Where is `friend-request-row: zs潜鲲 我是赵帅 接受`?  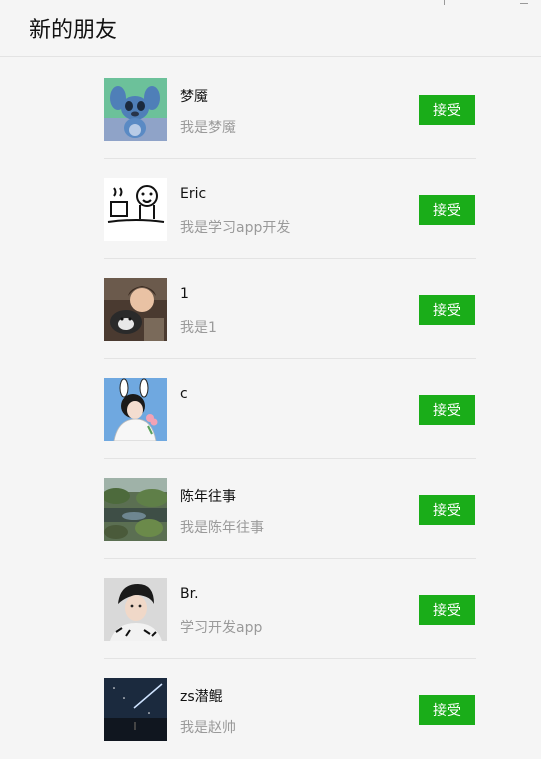 friend-request-row: zs潜鲲 我是赵帅 接受 is located at coordinates (290, 709).